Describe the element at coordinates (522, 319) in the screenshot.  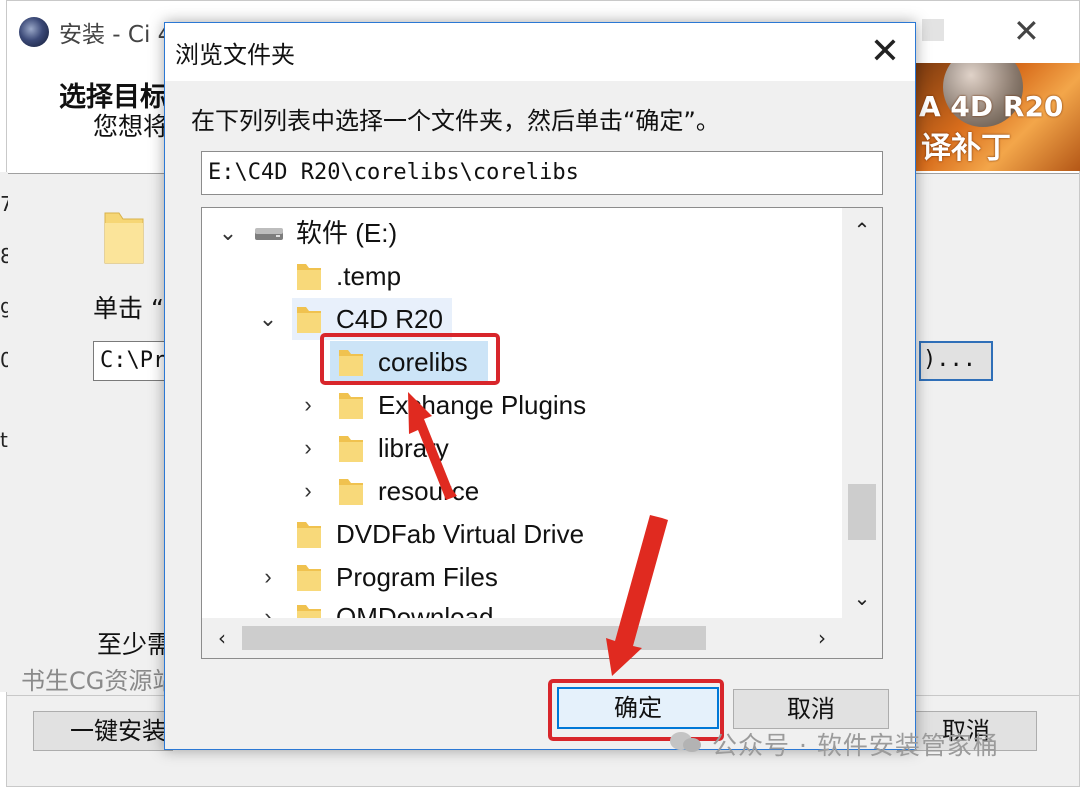
I see `tree-item-c4d-r20: ⌄ C4D R20` at that location.